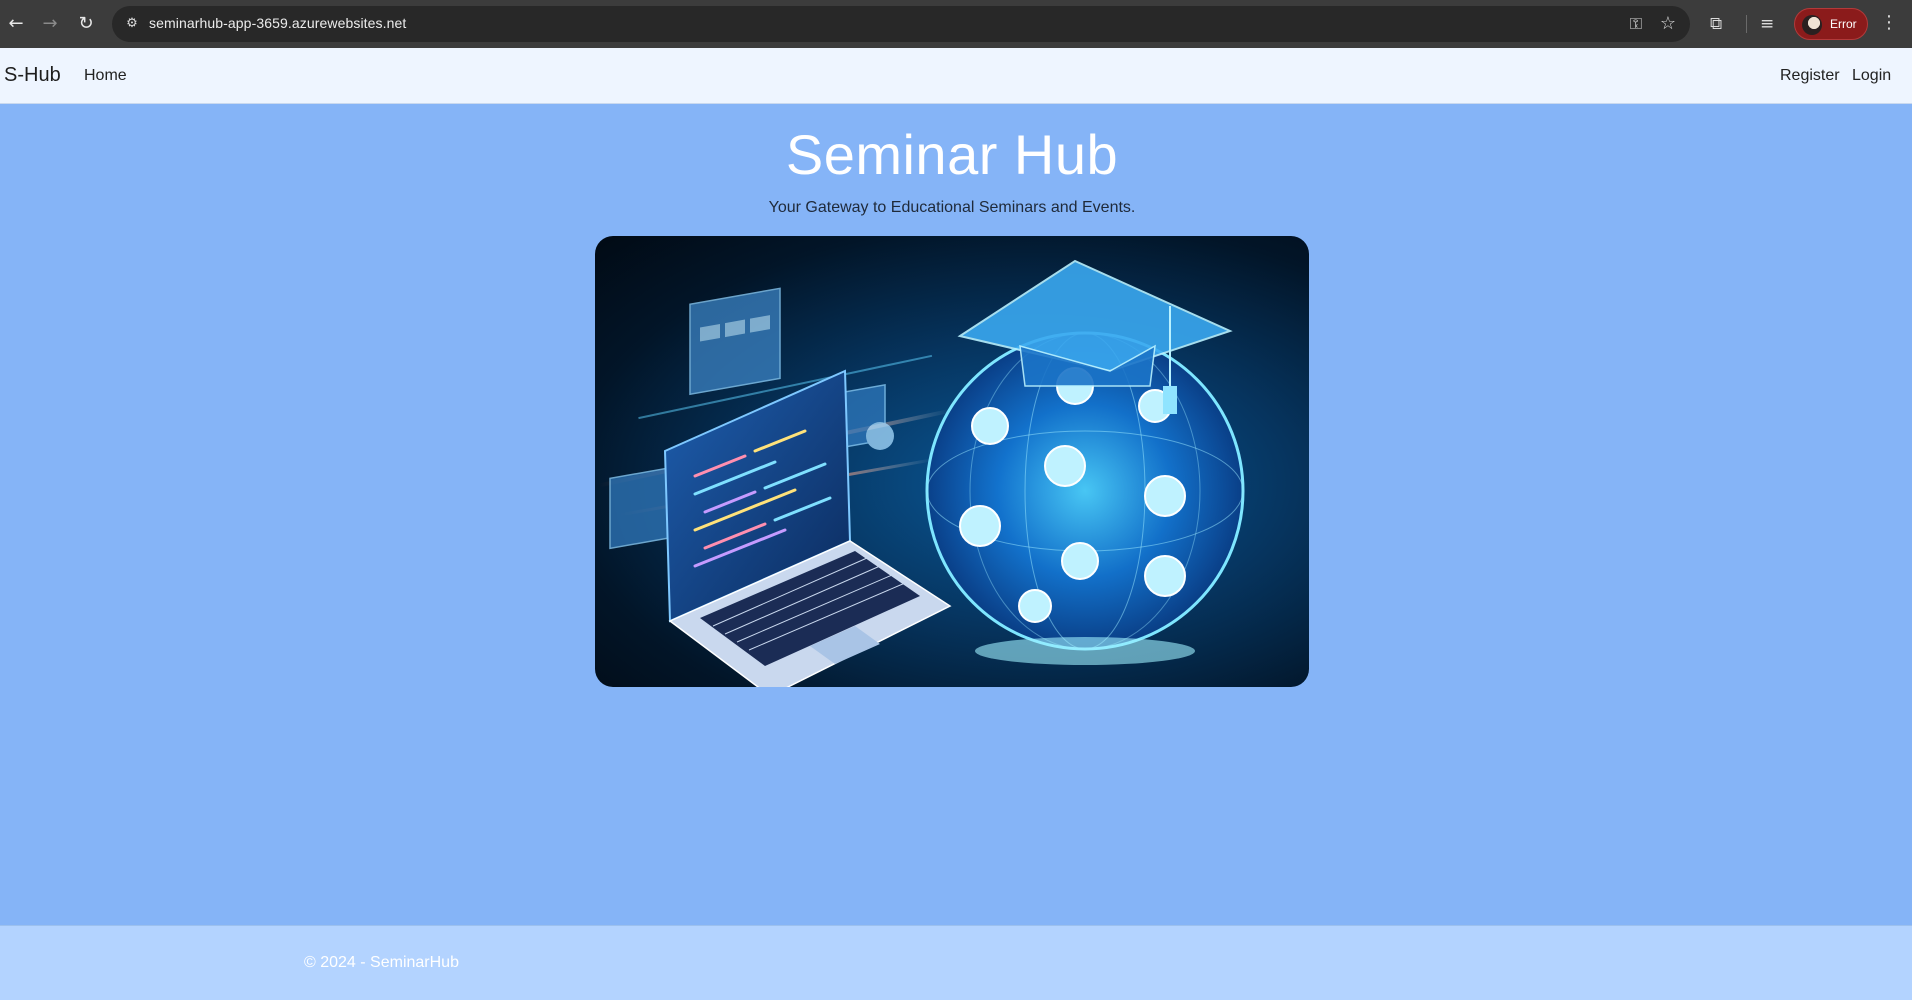 Image resolution: width=1912 pixels, height=1000 pixels. I want to click on nav-home-link: Home, so click(105, 76).